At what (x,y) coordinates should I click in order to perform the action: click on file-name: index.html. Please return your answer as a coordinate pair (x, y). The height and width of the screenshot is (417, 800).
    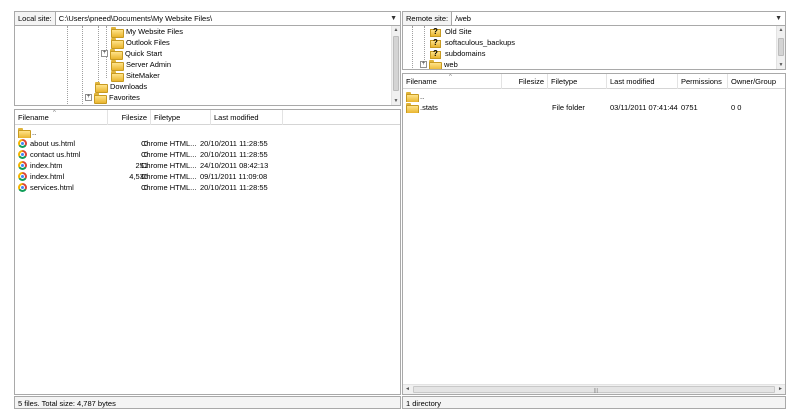
    Looking at the image, I should click on (47, 176).